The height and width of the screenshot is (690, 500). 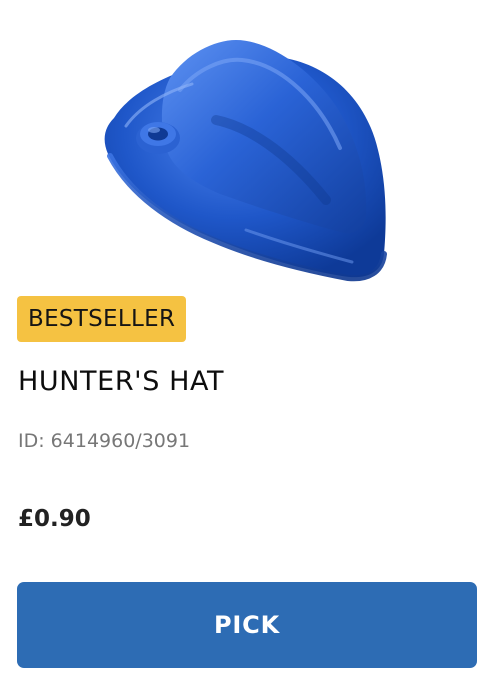 What do you see at coordinates (102, 319) in the screenshot?
I see `bestseller-badge: BESTSELLER` at bounding box center [102, 319].